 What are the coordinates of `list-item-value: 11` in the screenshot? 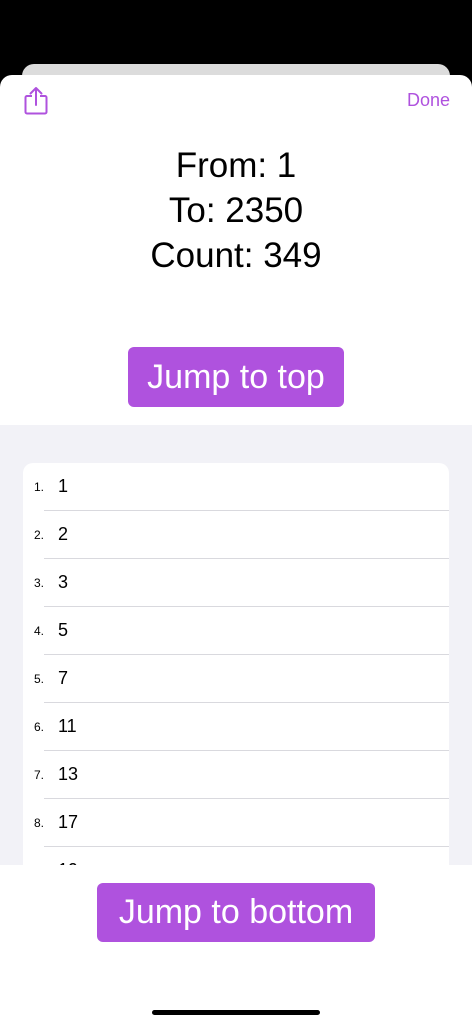 It's located at (67, 726).